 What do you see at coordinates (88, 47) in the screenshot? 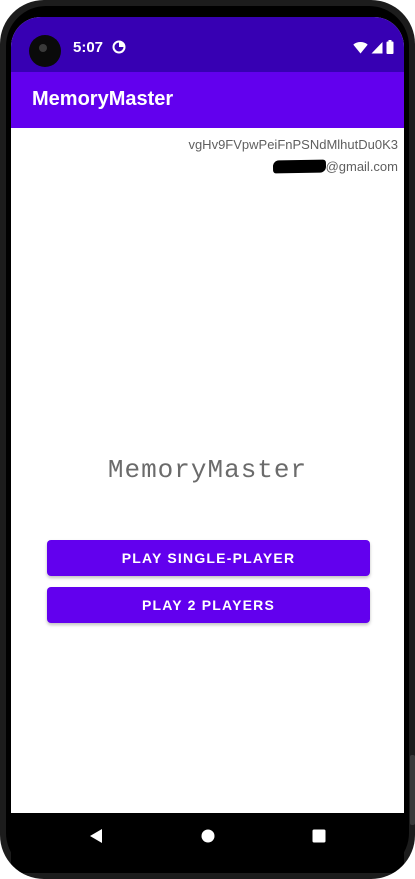
I see `status-time: 5:07` at bounding box center [88, 47].